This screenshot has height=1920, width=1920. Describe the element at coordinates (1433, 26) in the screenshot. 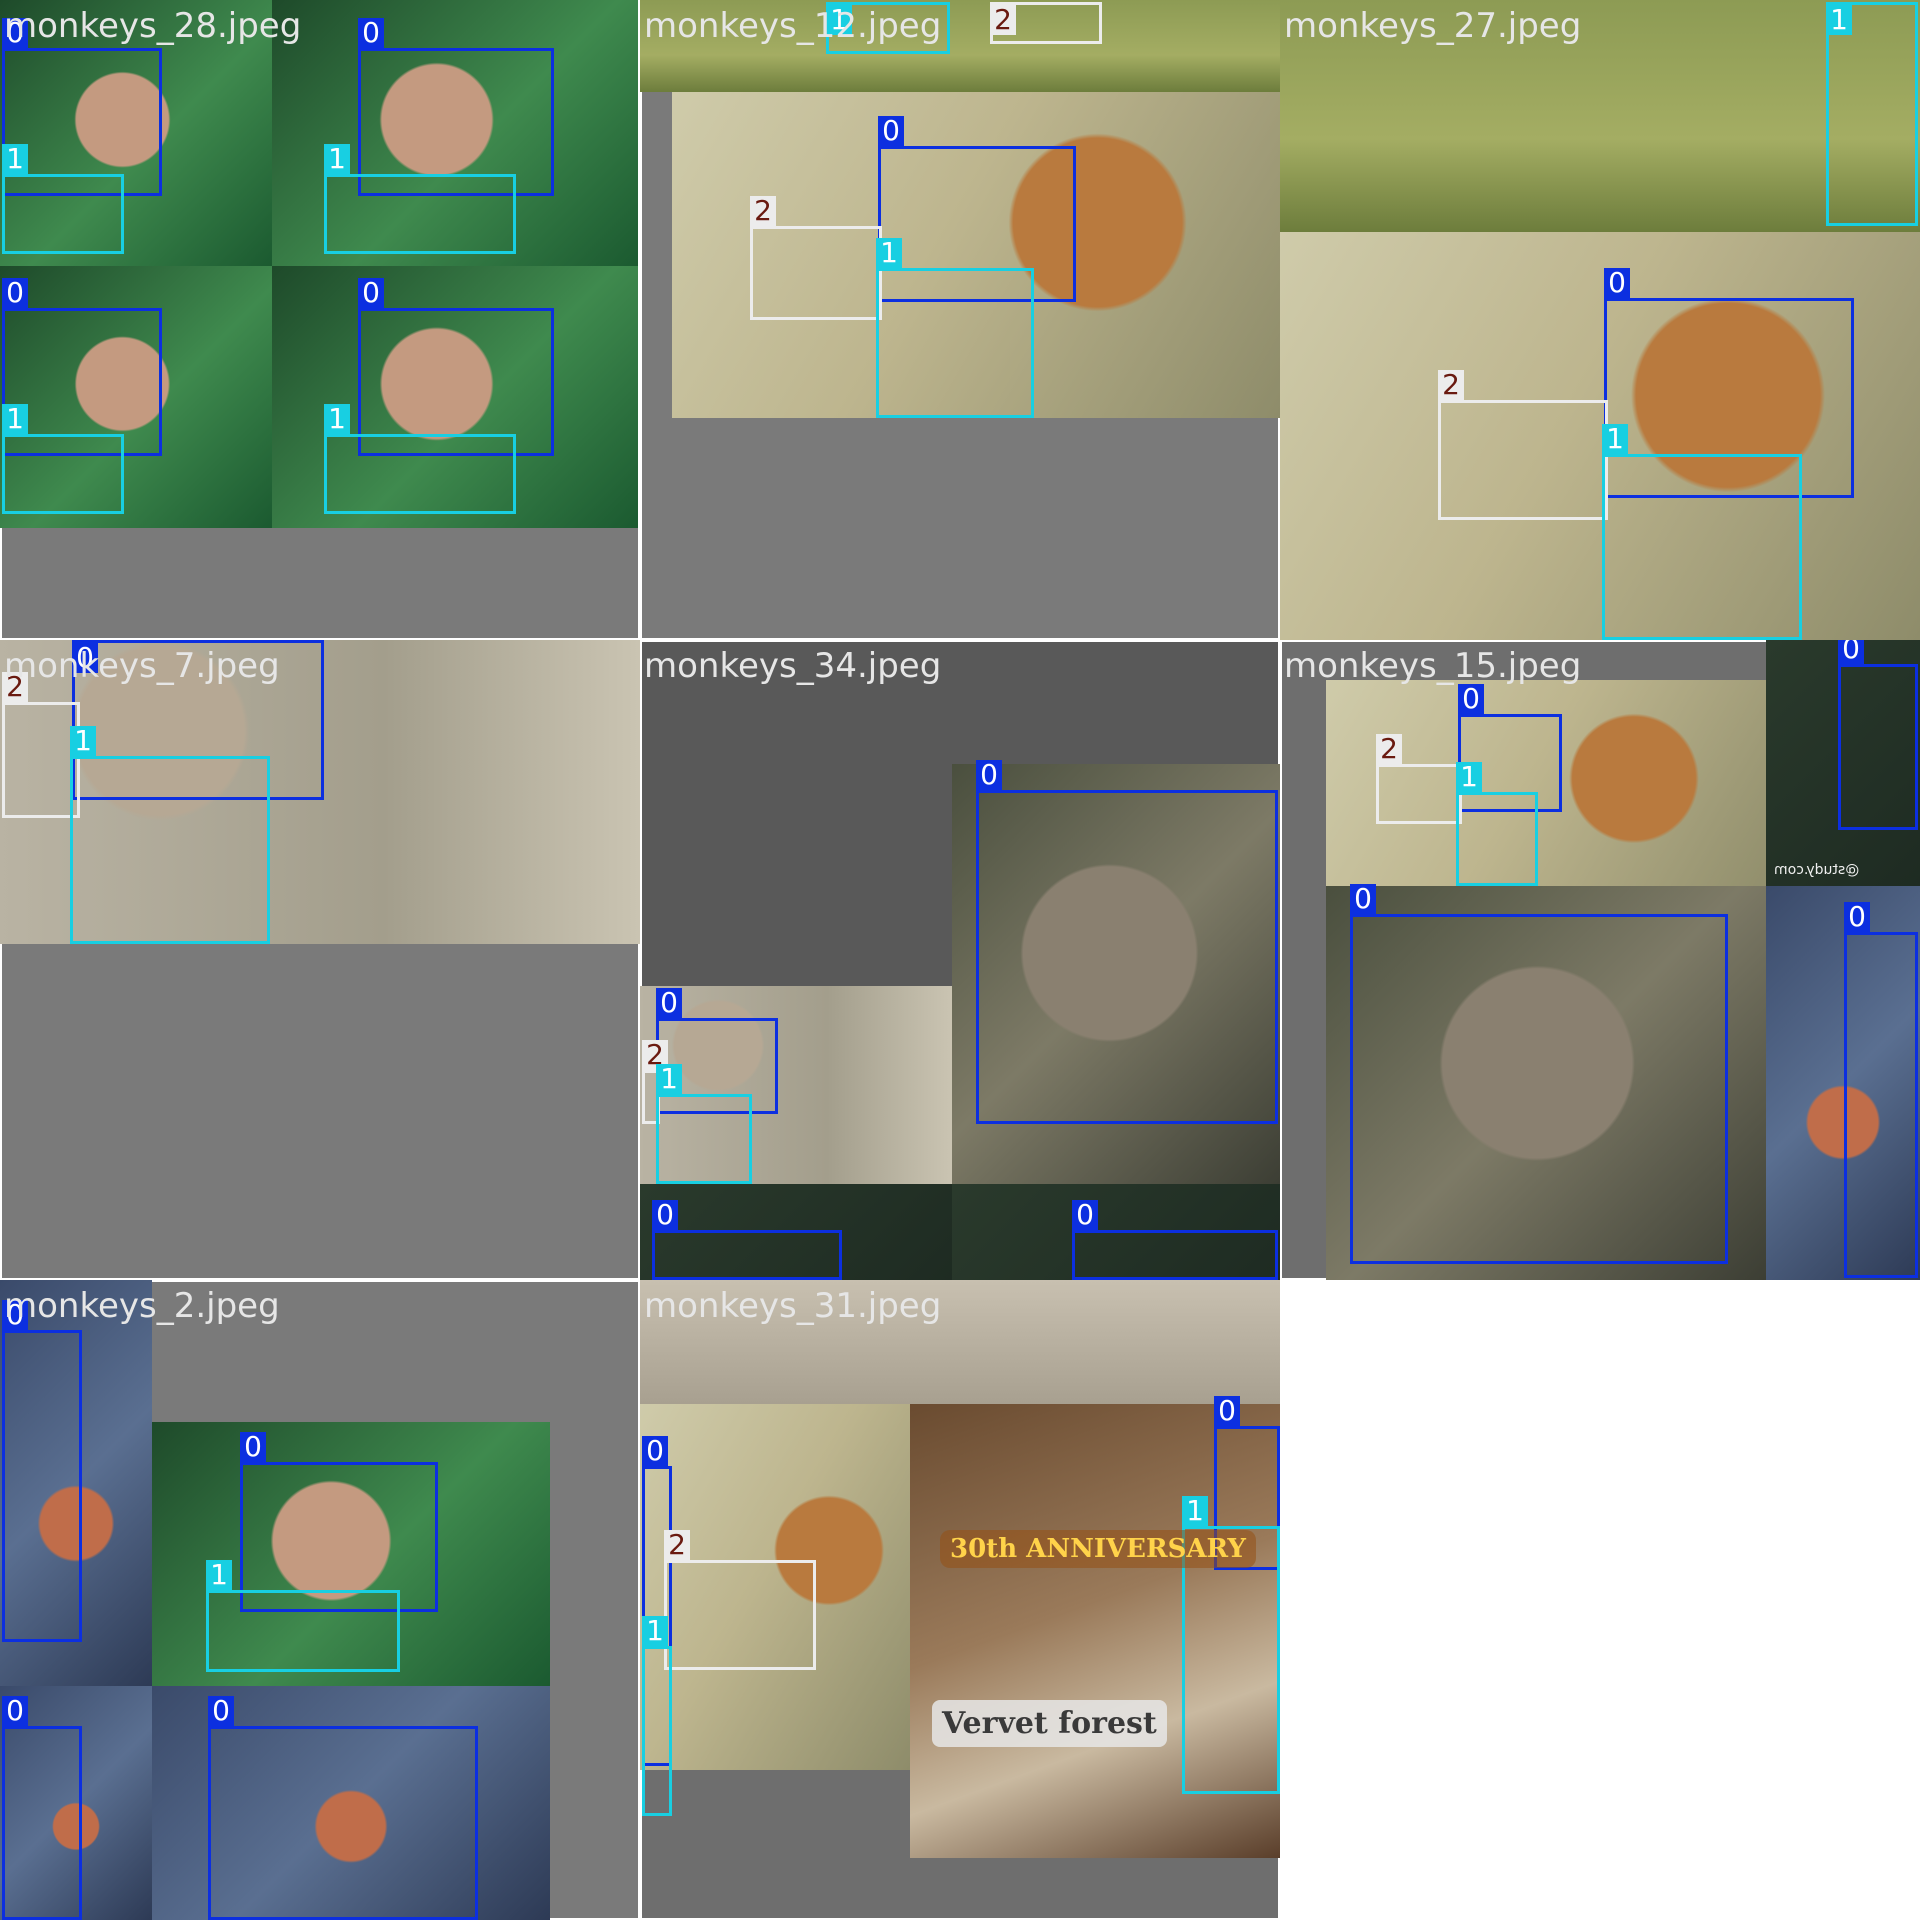

I see `tile-title: monkeys_27.jpeg` at that location.